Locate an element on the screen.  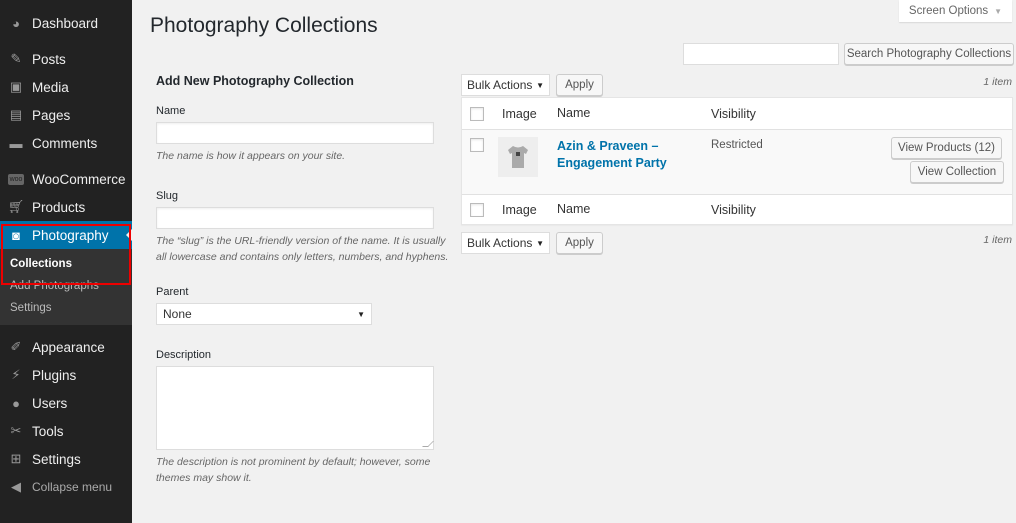
column-image-footer: Image is located at coordinates (519, 210).